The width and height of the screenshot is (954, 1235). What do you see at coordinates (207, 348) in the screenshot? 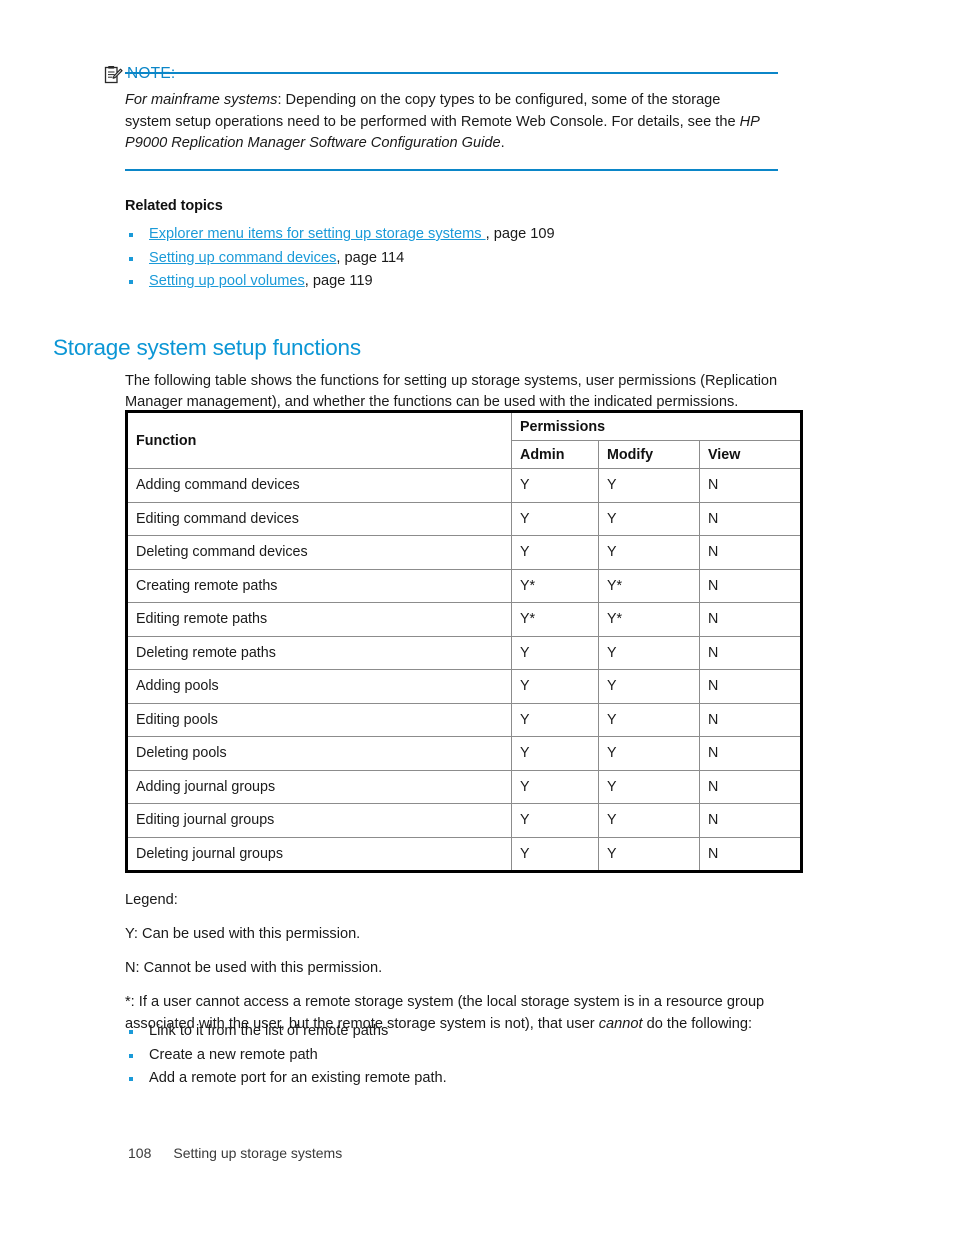
I see `page-title: Storage system setup functions` at bounding box center [207, 348].